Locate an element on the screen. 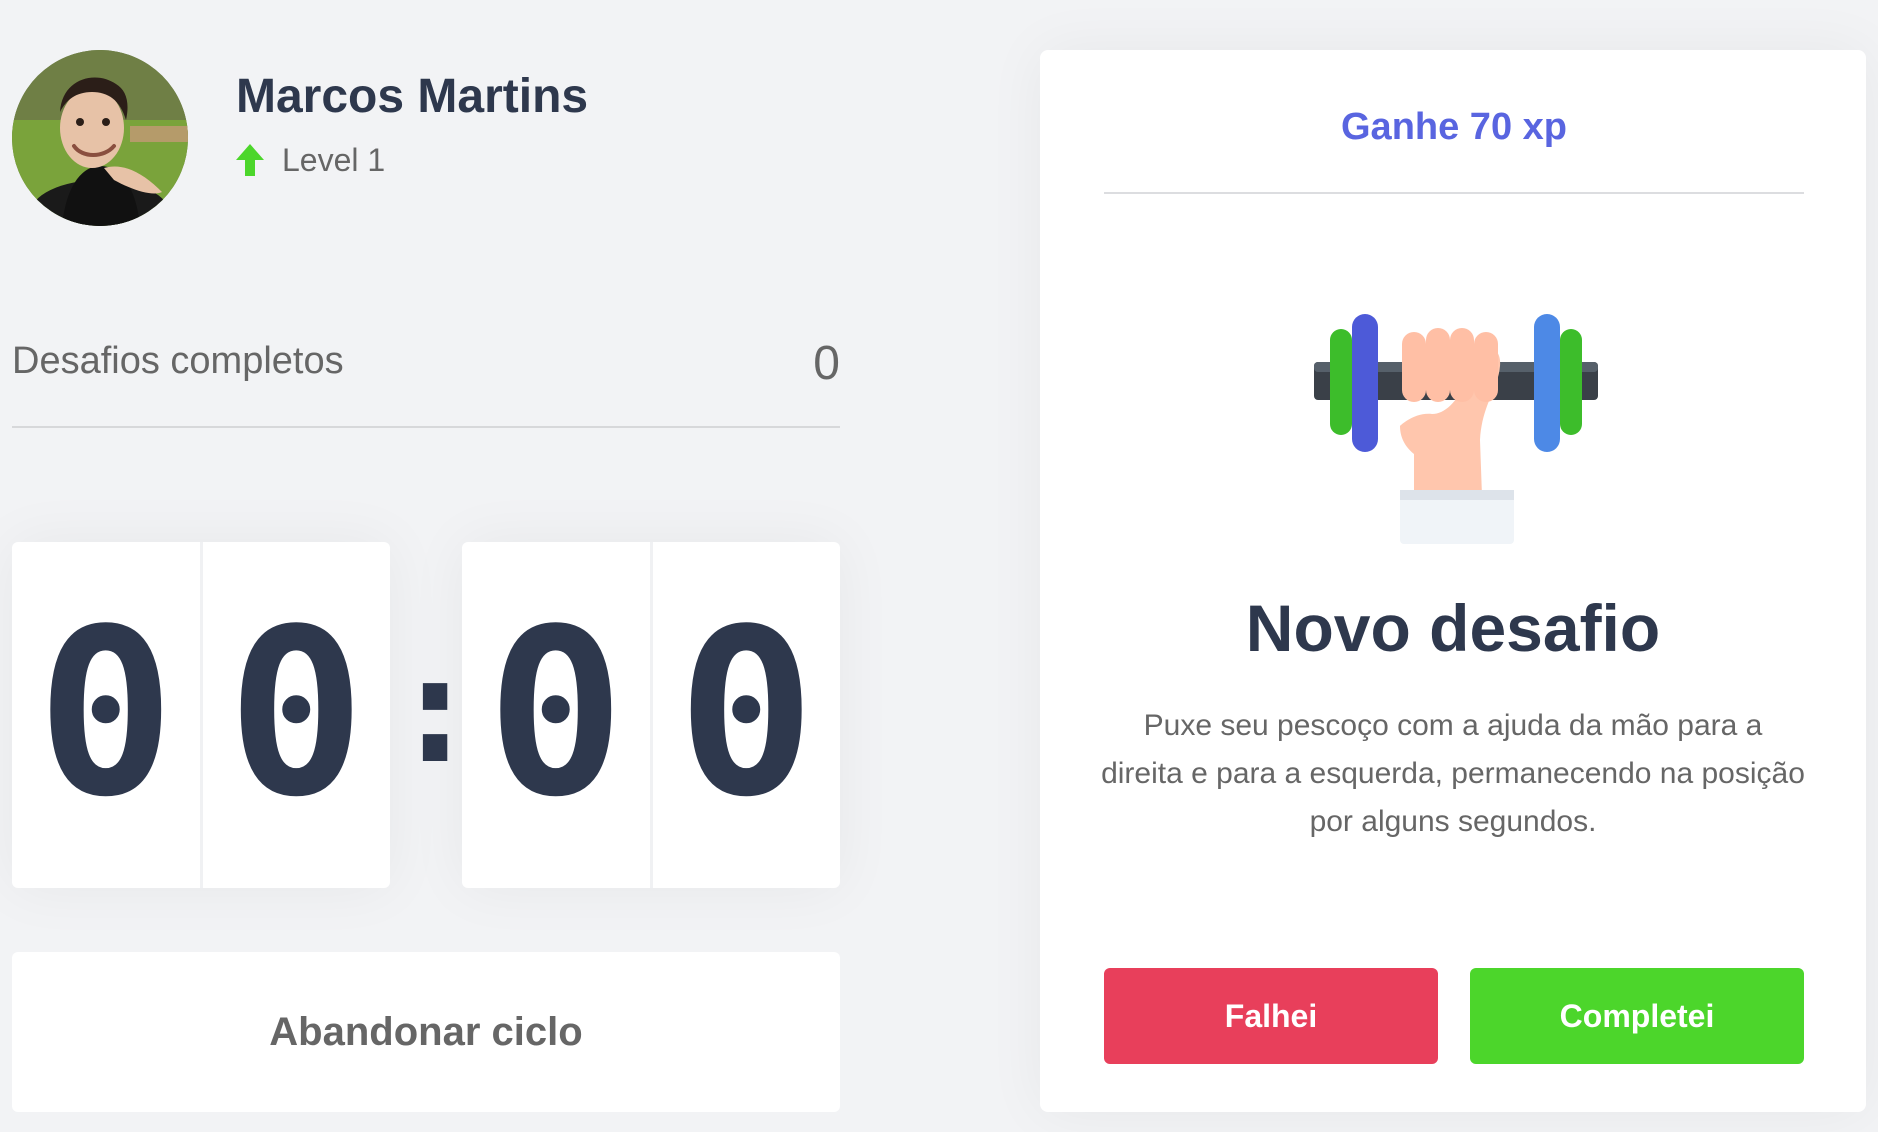  avatar-photo is located at coordinates (100, 138).